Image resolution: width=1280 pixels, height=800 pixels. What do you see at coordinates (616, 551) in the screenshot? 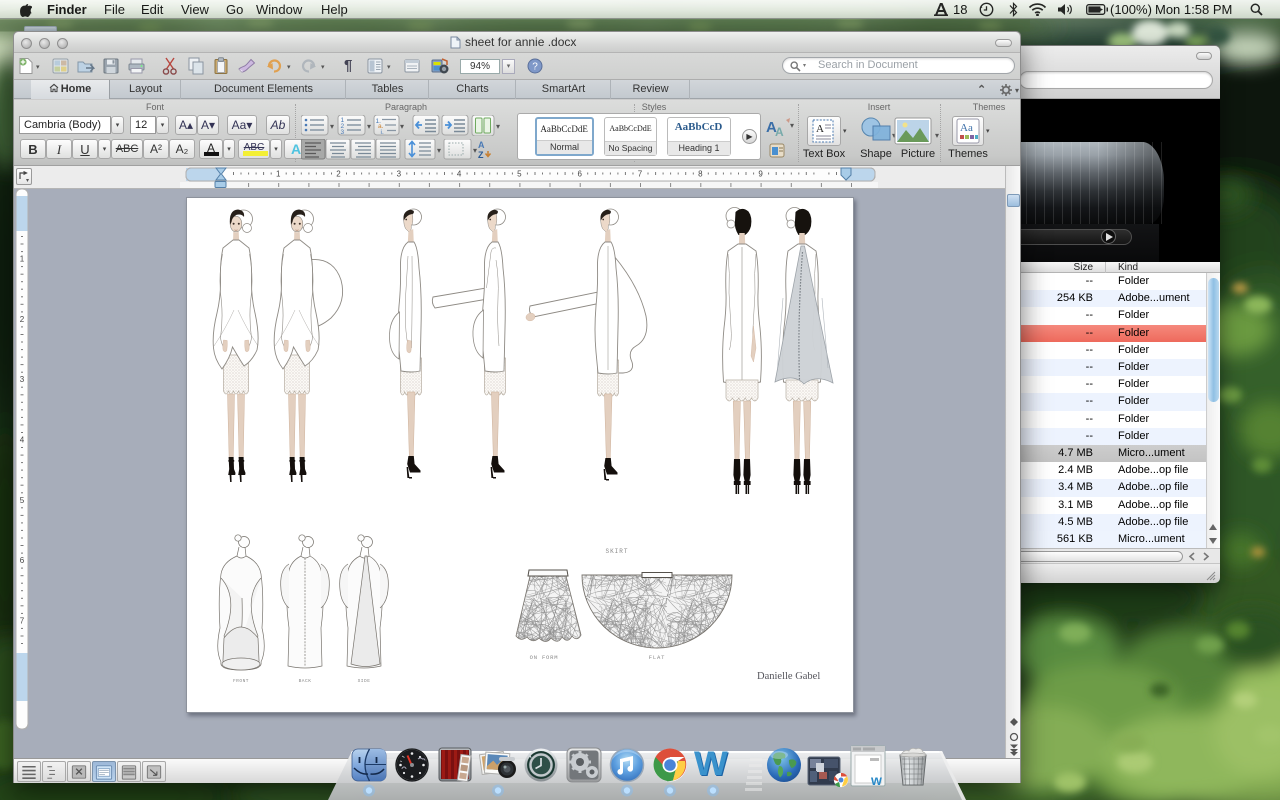
I see `svg-text: SKIRT` at bounding box center [616, 551].